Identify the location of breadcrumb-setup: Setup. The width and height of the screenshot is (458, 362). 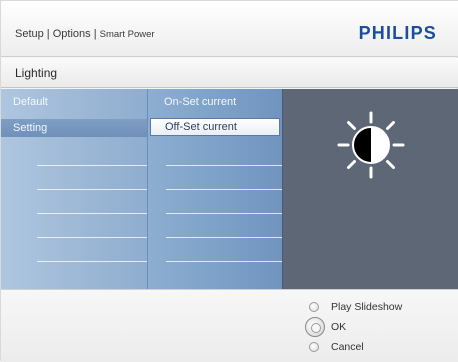
(29, 34).